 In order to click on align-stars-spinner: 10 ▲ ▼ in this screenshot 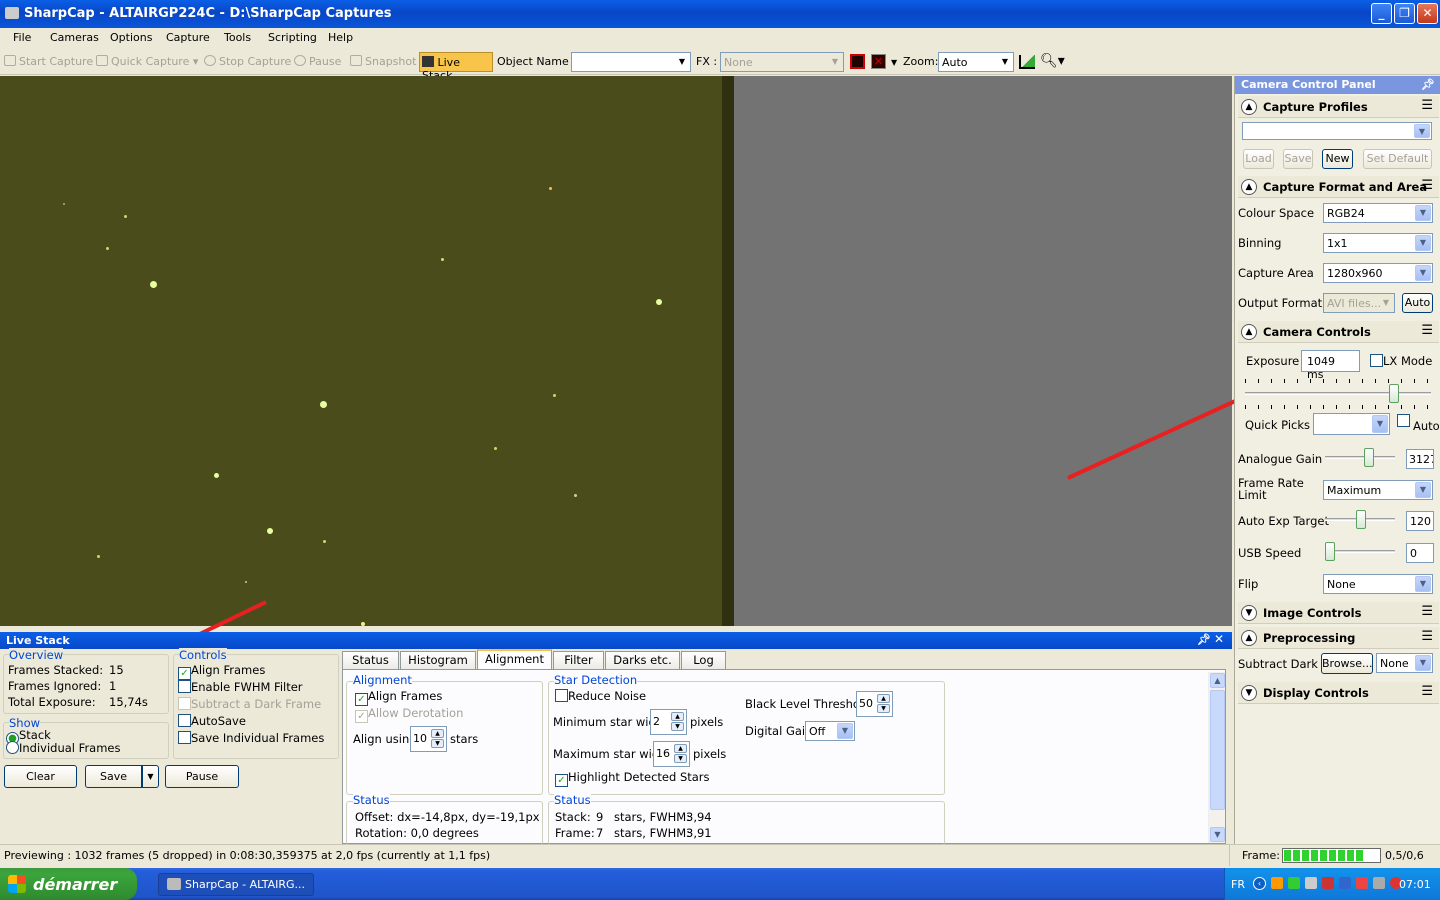, I will do `click(428, 739)`.